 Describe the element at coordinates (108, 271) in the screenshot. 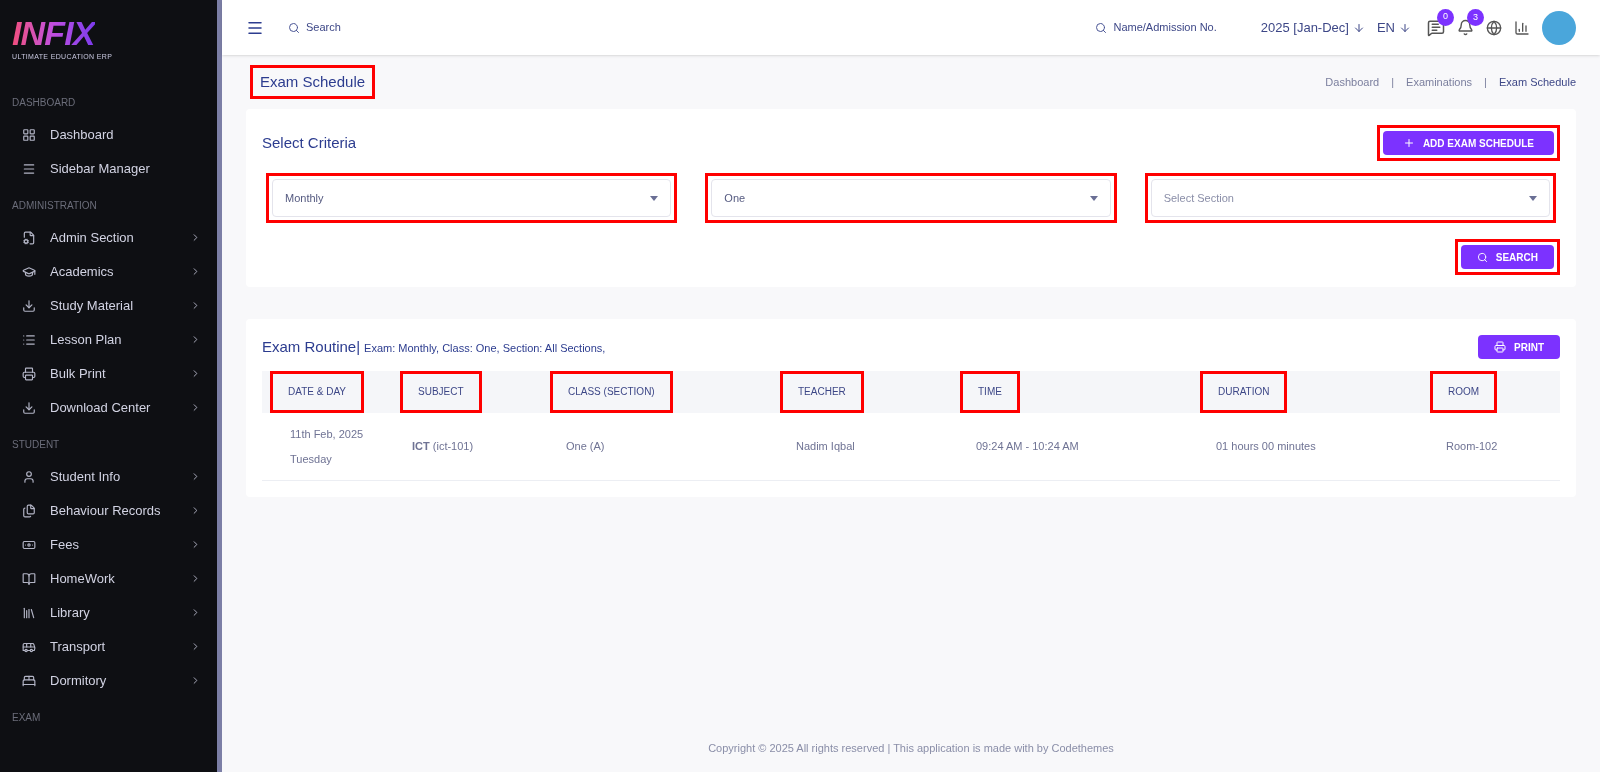

I see `sidebar-item: Academics` at that location.